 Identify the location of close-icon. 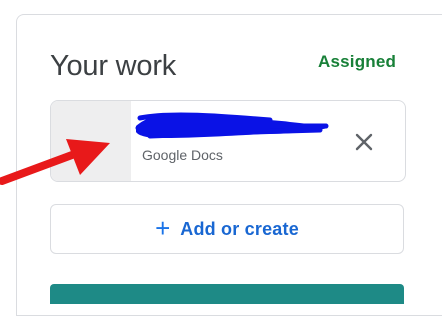
(364, 142).